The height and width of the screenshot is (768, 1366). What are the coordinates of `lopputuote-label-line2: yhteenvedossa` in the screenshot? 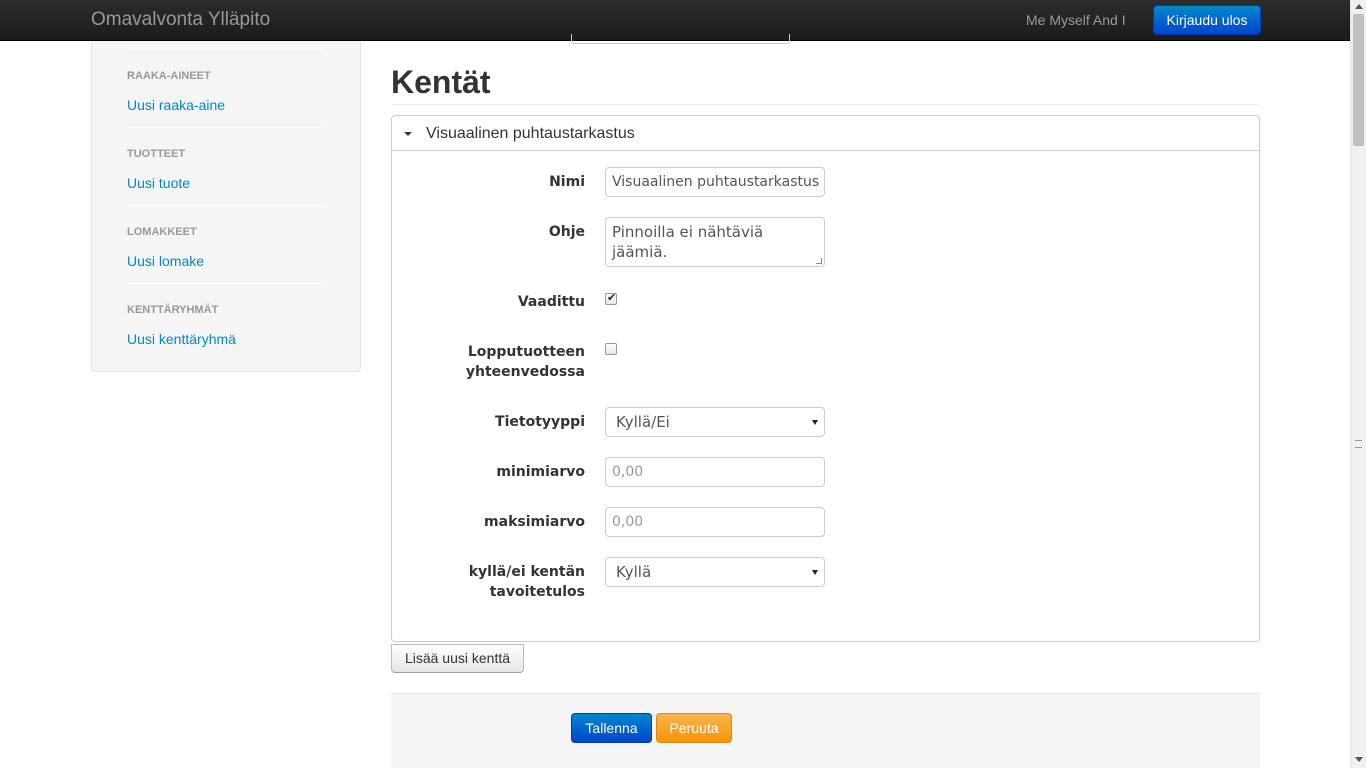 It's located at (525, 372).